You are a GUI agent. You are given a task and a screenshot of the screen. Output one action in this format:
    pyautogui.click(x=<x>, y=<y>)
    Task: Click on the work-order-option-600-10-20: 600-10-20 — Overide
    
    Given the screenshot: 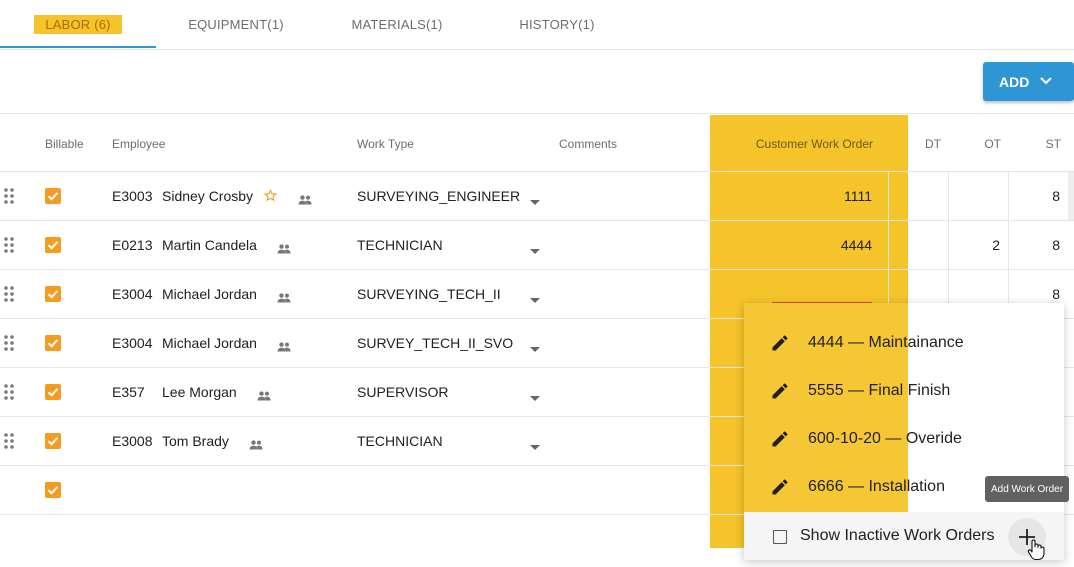 What is the action you would take?
    pyautogui.click(x=904, y=439)
    